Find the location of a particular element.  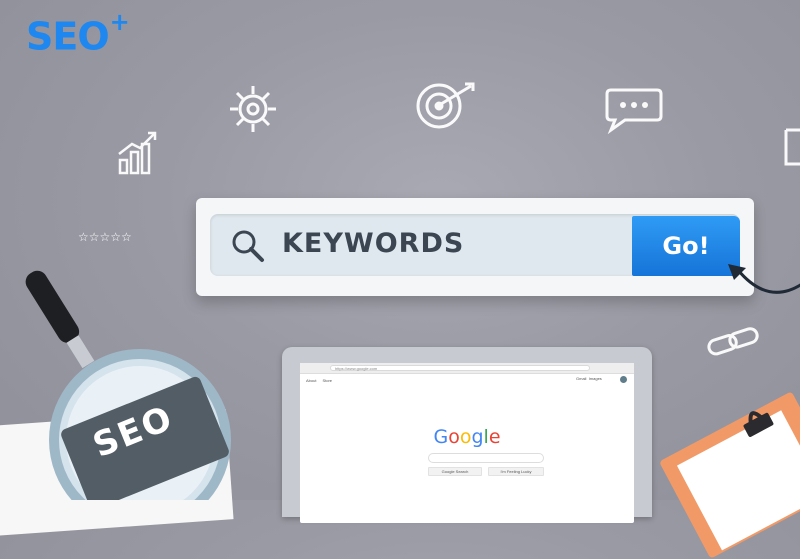

url-bar: https://www.google.com is located at coordinates (460, 368).